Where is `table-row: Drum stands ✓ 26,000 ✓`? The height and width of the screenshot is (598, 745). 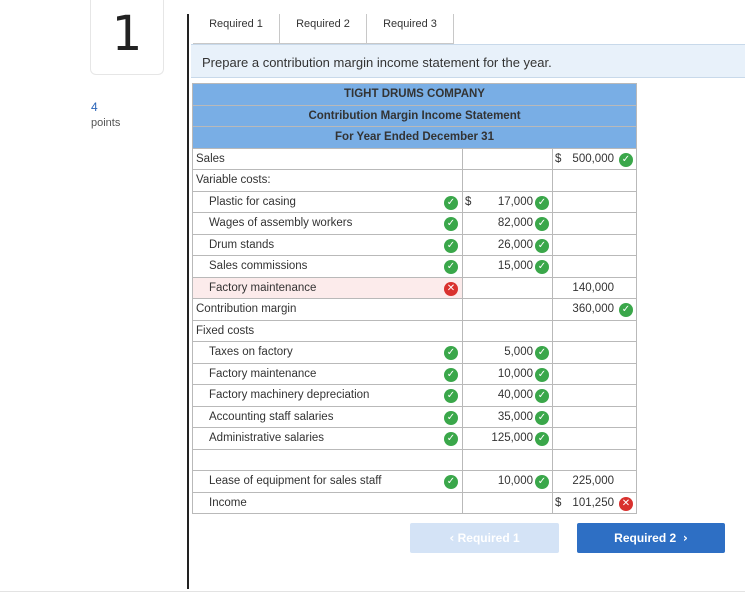
table-row: Drum stands ✓ 26,000 ✓ is located at coordinates (414, 244).